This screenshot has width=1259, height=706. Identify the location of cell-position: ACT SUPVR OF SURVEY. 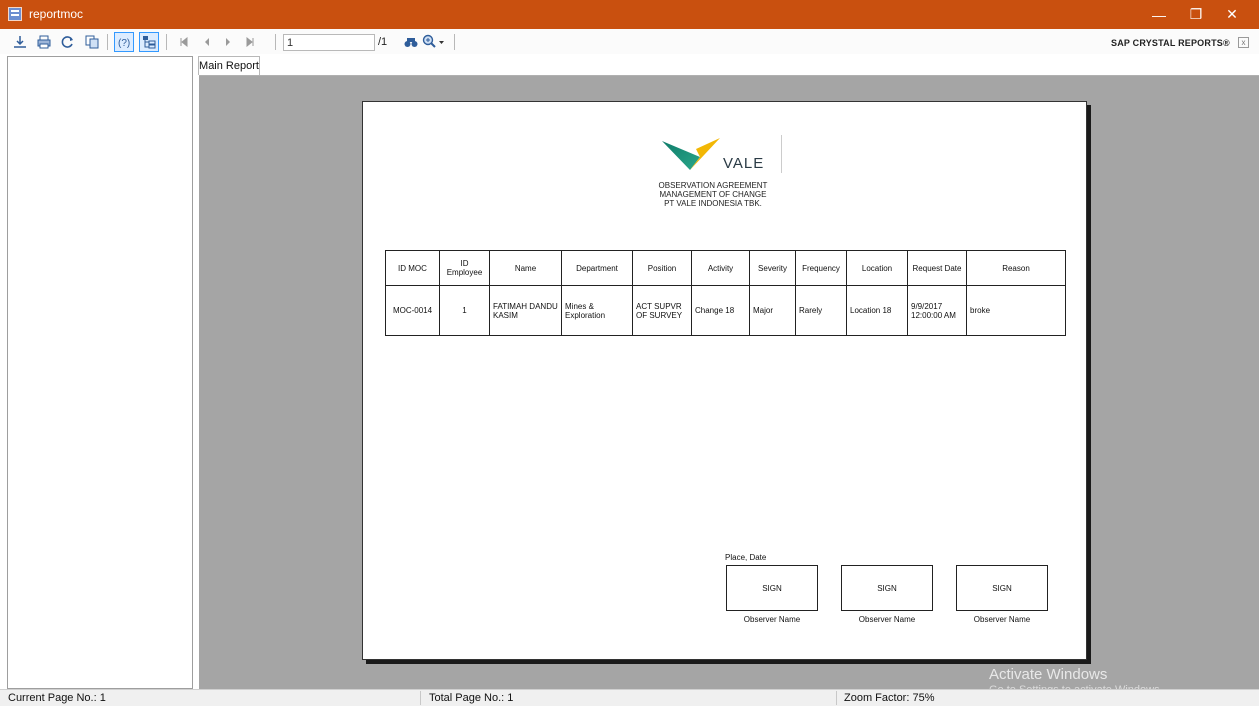
(662, 310).